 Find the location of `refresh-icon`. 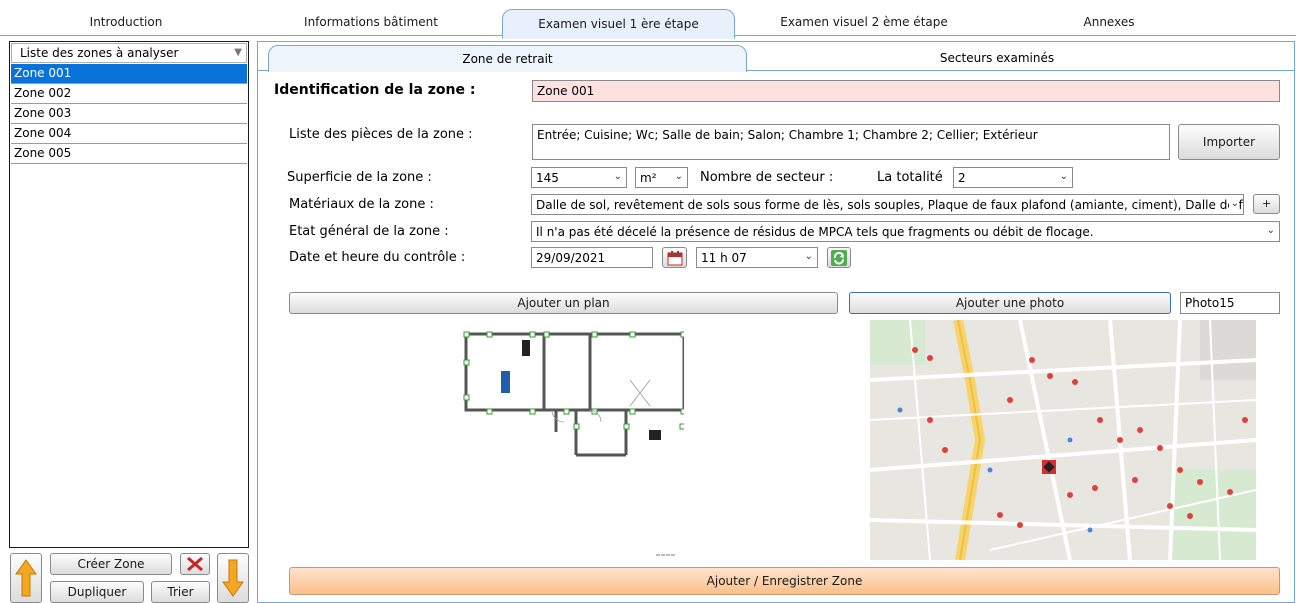

refresh-icon is located at coordinates (839, 257).